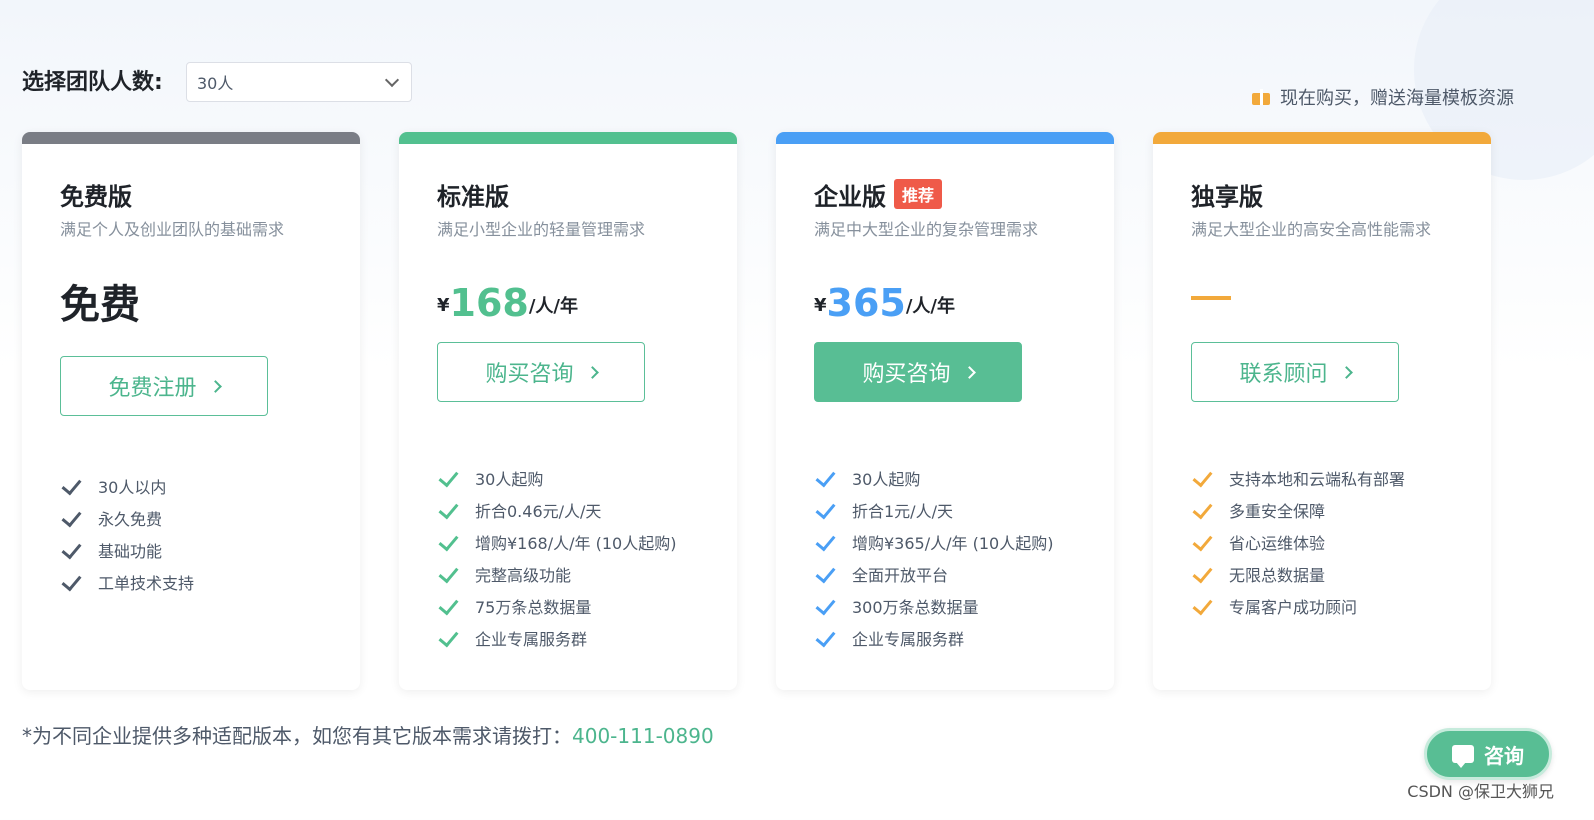  What do you see at coordinates (1311, 229) in the screenshot?
I see `plan-description: 满足大型企业的高安全高性能需求` at bounding box center [1311, 229].